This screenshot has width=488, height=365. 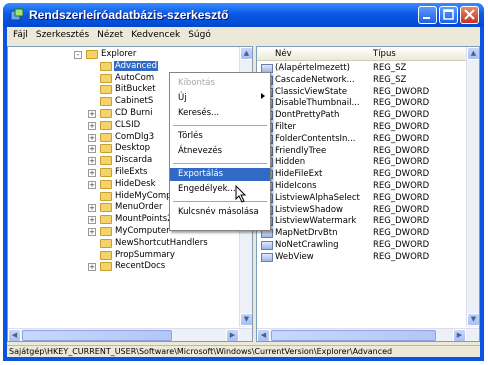 What do you see at coordinates (361, 93) in the screenshot?
I see `value-row: ClassicViewState REG_DWORD` at bounding box center [361, 93].